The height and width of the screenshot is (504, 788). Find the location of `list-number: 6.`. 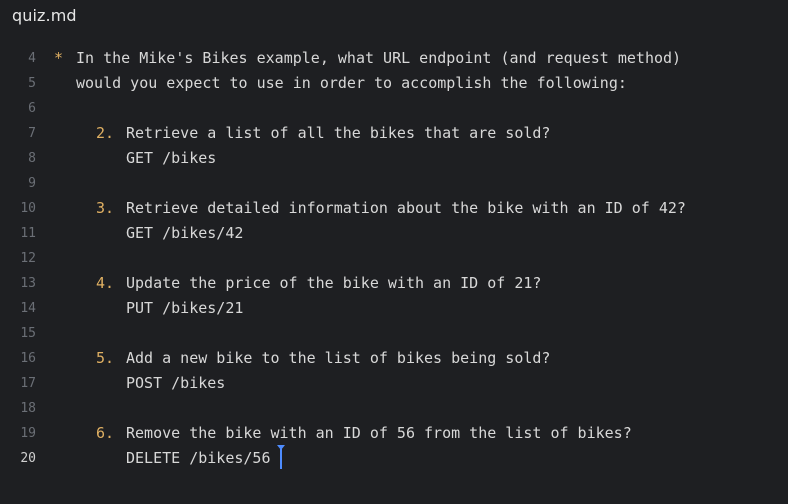

list-number: 6. is located at coordinates (105, 433).